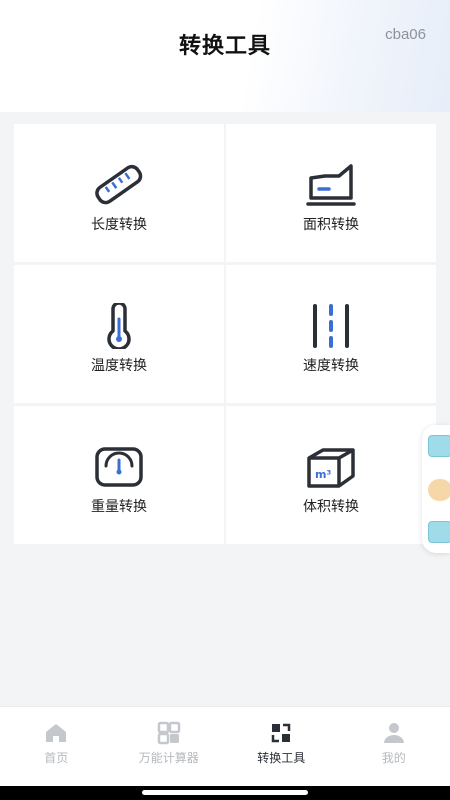 This screenshot has height=800, width=450. Describe the element at coordinates (119, 326) in the screenshot. I see `thermometer-icon` at that location.